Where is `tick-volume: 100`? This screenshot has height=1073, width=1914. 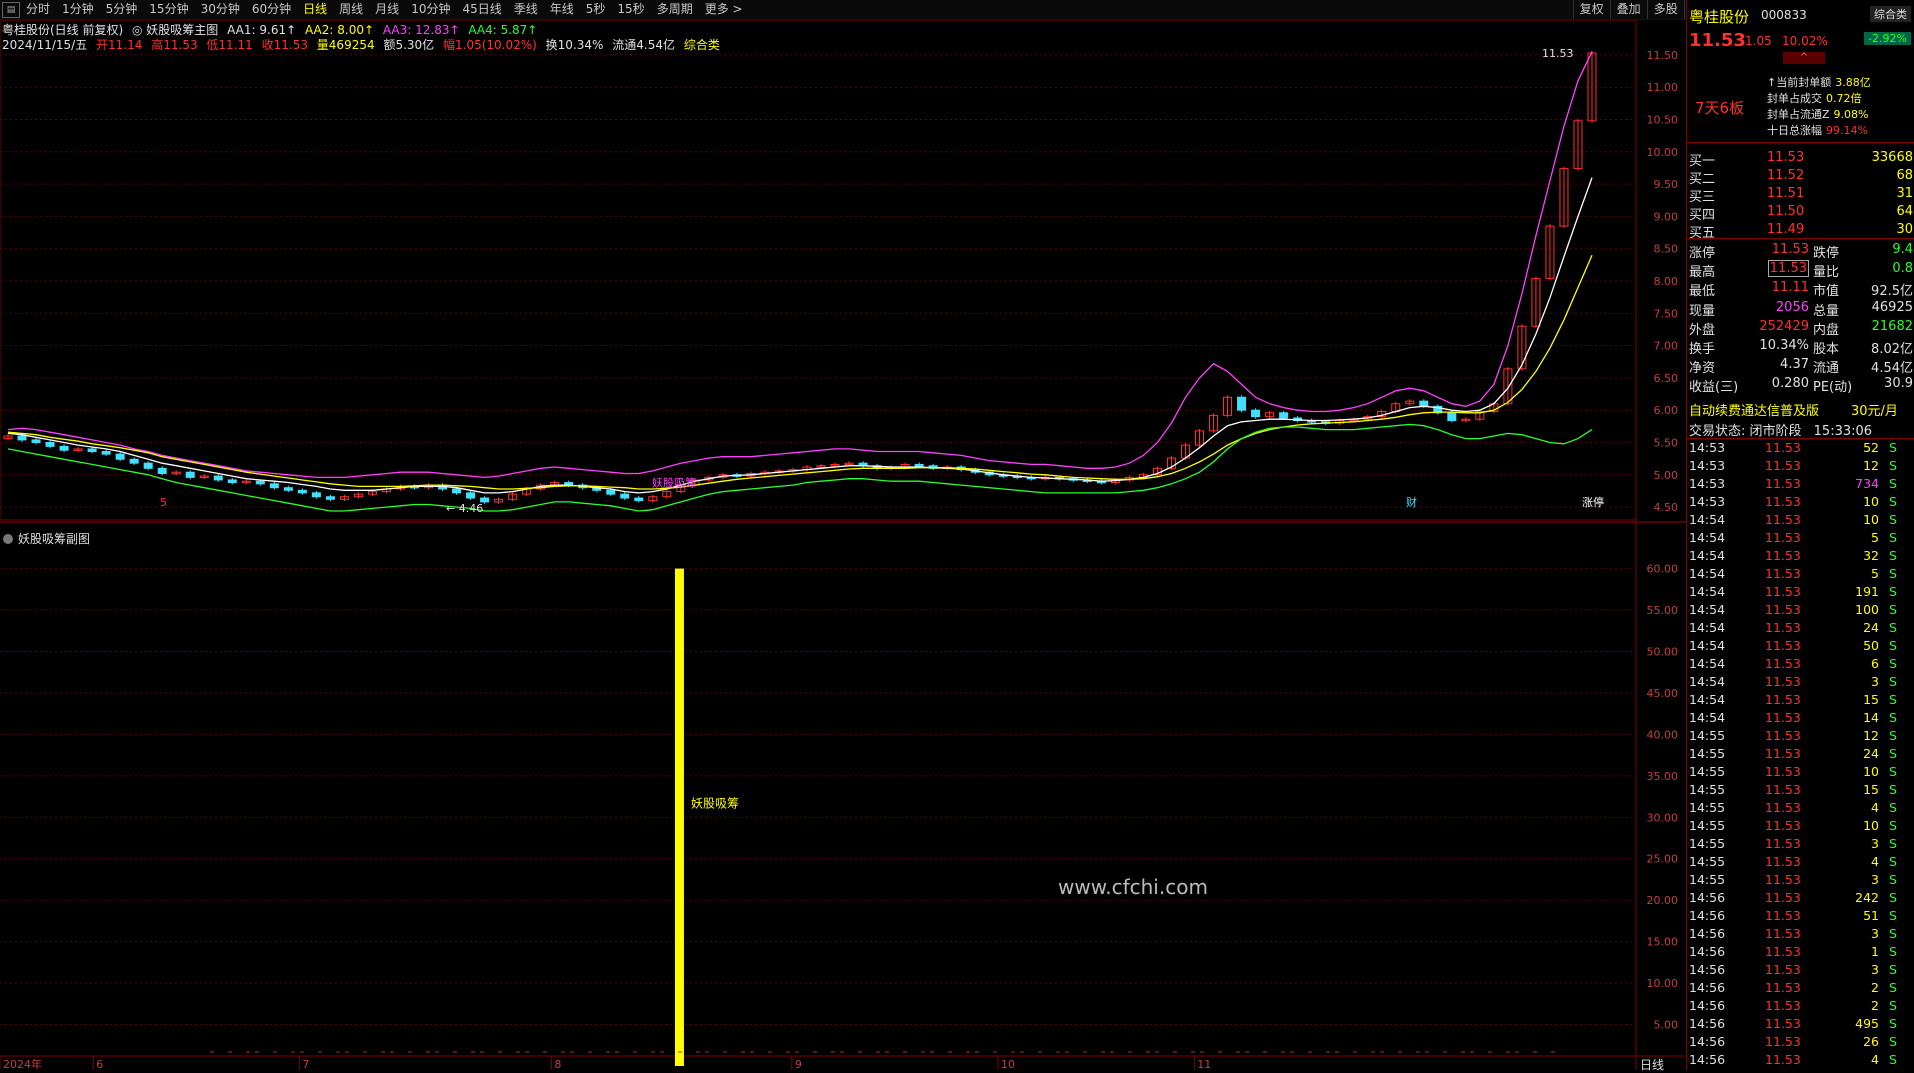
tick-volume: 100 is located at coordinates (1867, 609).